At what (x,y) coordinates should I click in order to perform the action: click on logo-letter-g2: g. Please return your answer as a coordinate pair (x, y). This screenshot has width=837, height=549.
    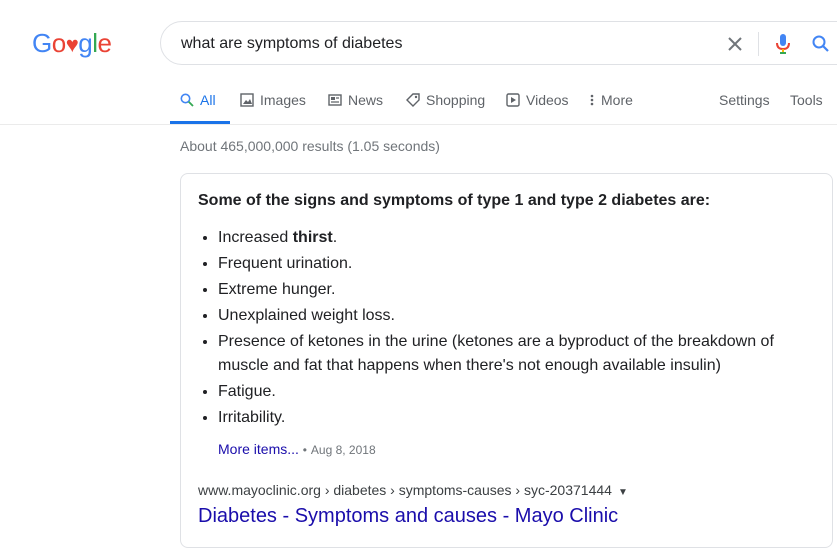
    Looking at the image, I should click on (85, 43).